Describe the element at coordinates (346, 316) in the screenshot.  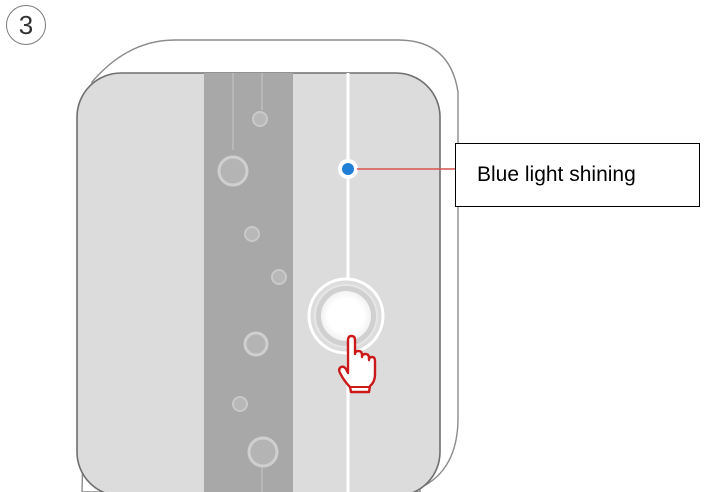
I see `round-push-button-icon` at that location.